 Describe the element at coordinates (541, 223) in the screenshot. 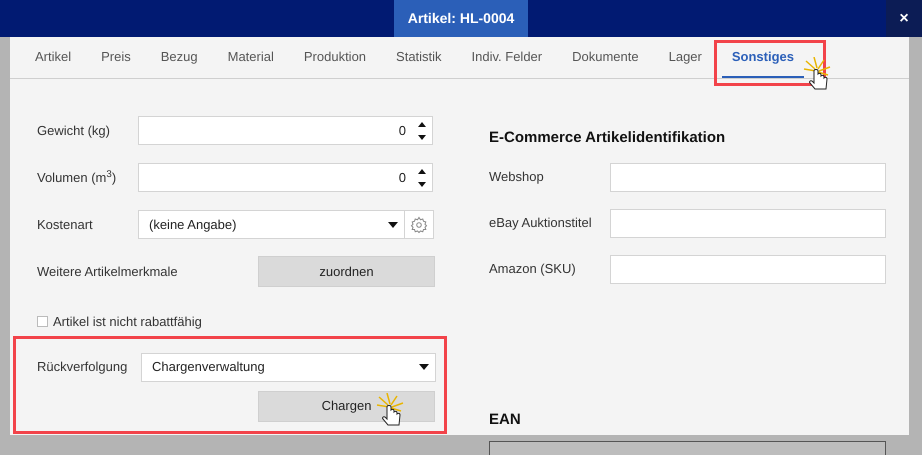

I see `field-label: eBay Auktionstitel` at that location.